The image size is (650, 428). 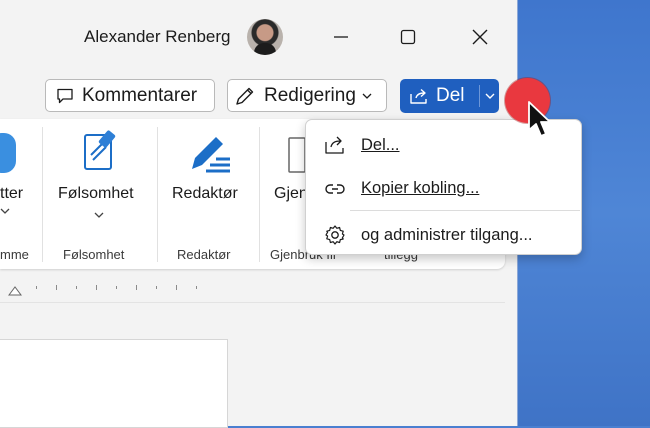 What do you see at coordinates (14, 254) in the screenshot?
I see `group-label-partial: mme` at bounding box center [14, 254].